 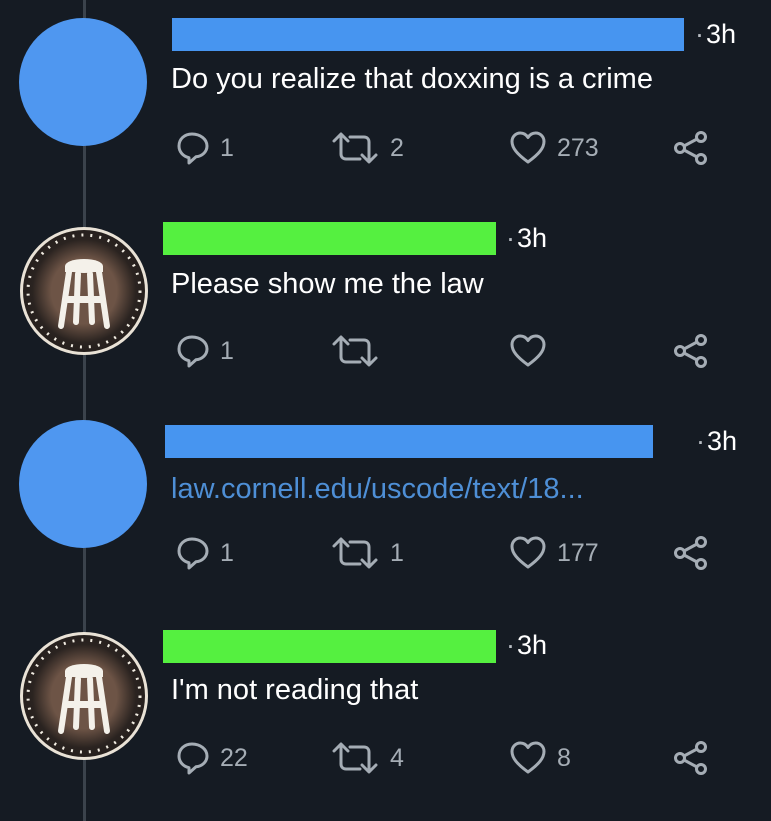 I want to click on tweet-text: I'm not reading that, so click(x=295, y=690).